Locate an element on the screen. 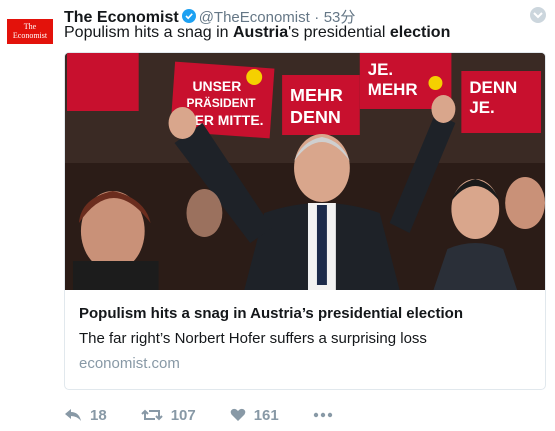  chevron-down-icon is located at coordinates (538, 15).